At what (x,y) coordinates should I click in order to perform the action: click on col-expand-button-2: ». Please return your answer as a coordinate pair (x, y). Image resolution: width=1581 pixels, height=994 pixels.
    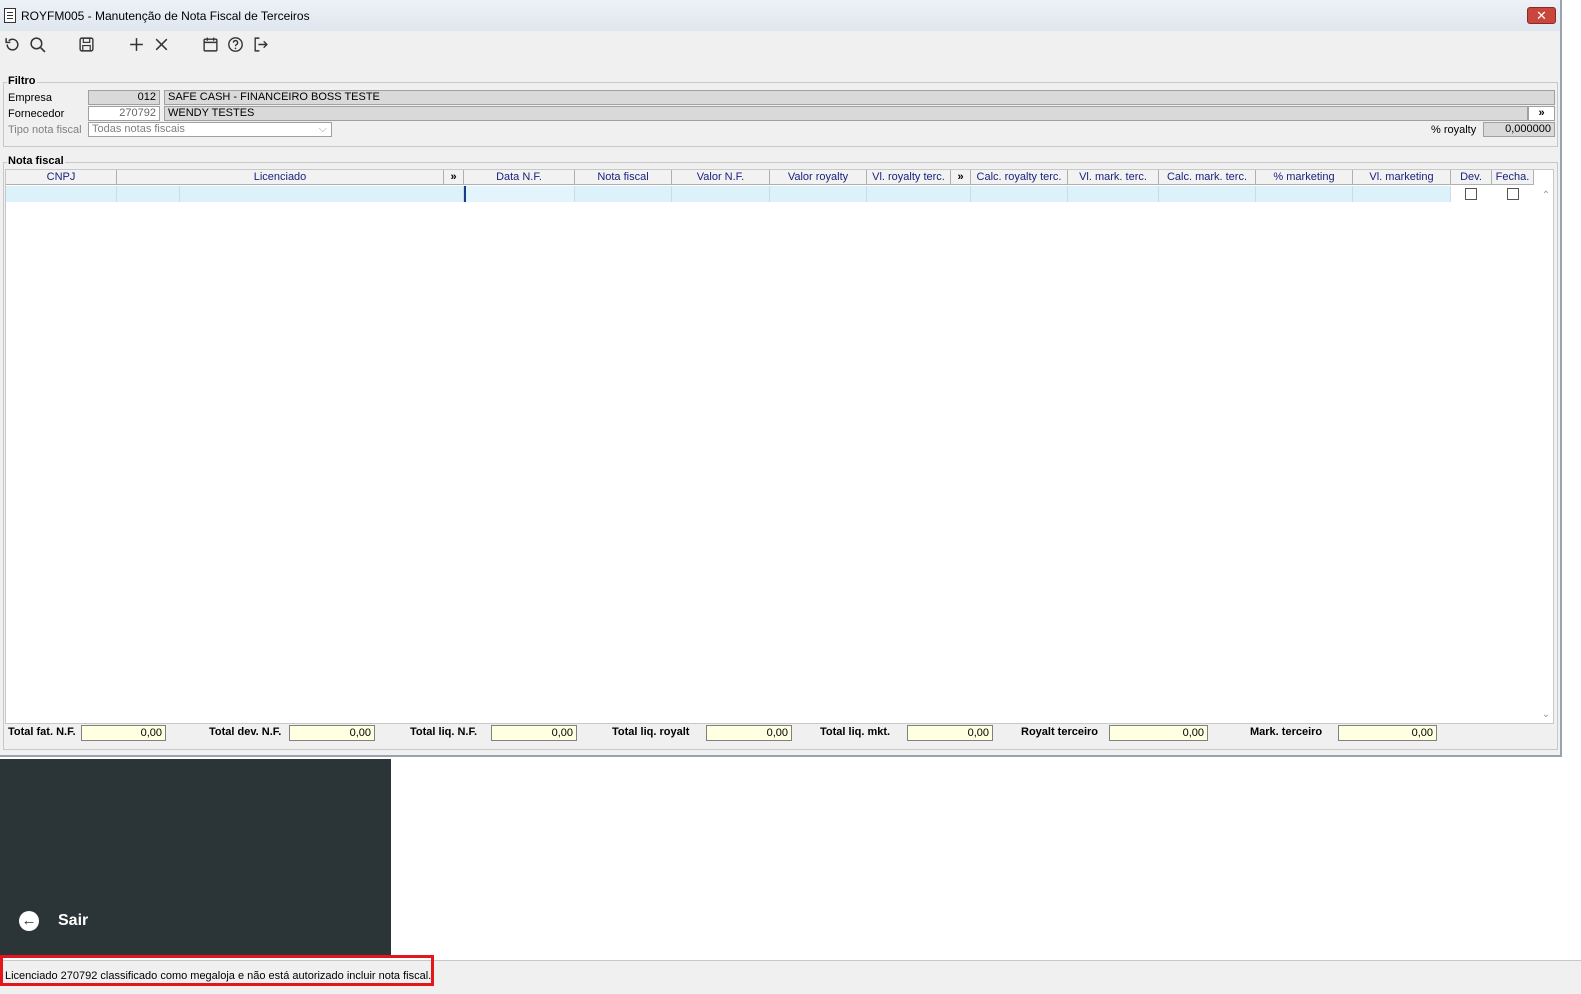
    Looking at the image, I should click on (961, 177).